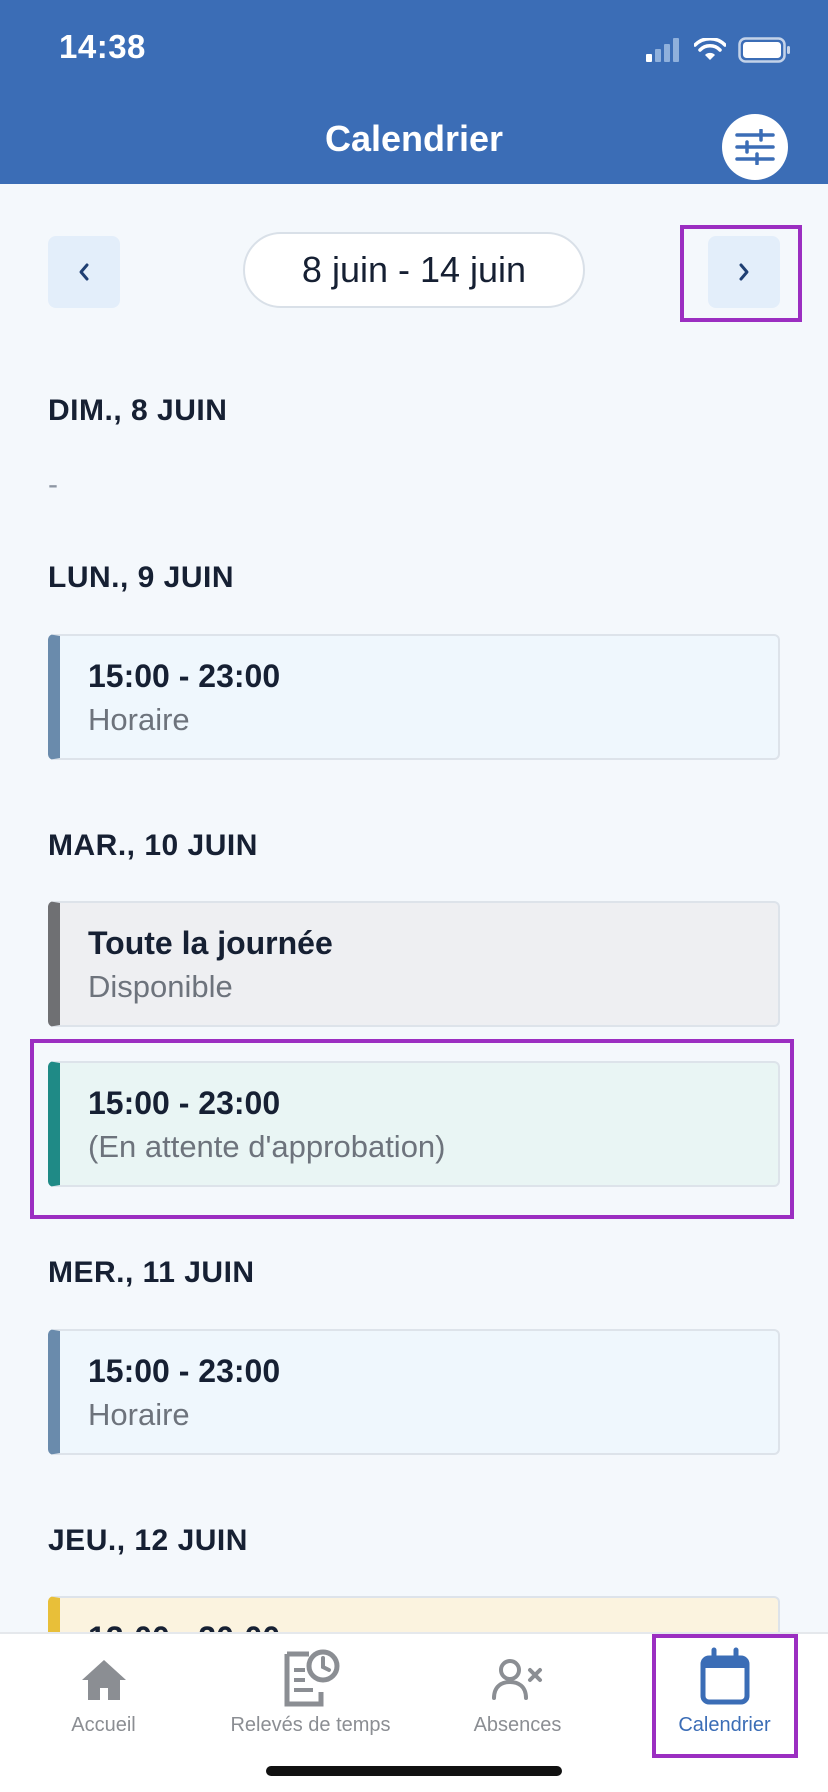  I want to click on calendar-icon, so click(724, 1676).